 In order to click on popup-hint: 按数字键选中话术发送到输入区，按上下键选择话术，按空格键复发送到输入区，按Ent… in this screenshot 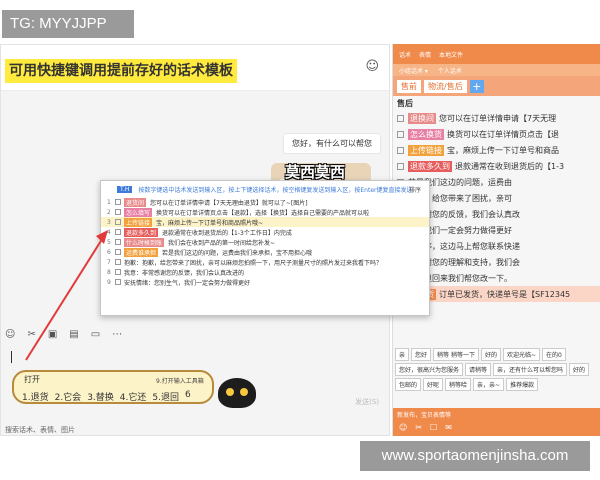, I will do `click(275, 190)`.